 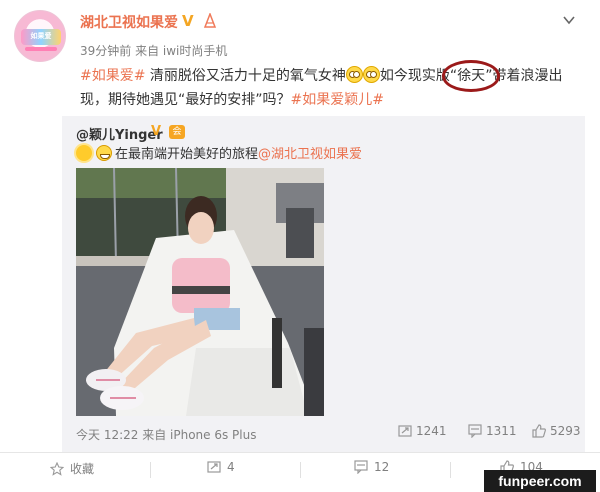 I want to click on thumbs-up-icon, so click(x=539, y=431).